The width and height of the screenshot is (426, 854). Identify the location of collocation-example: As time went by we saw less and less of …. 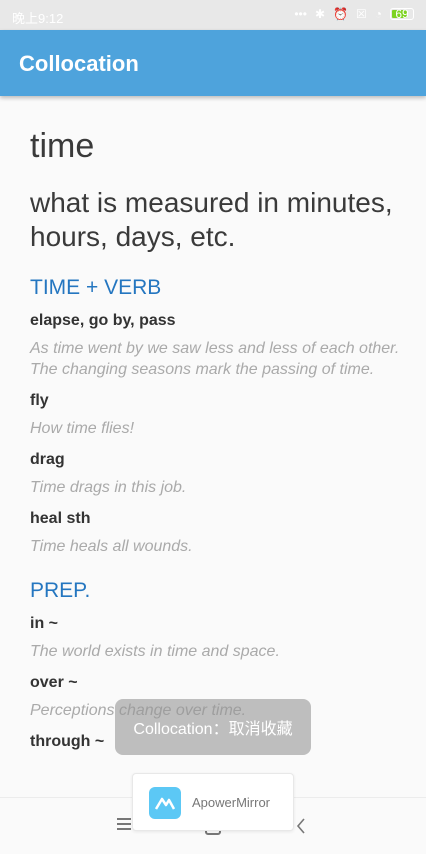
(215, 359).